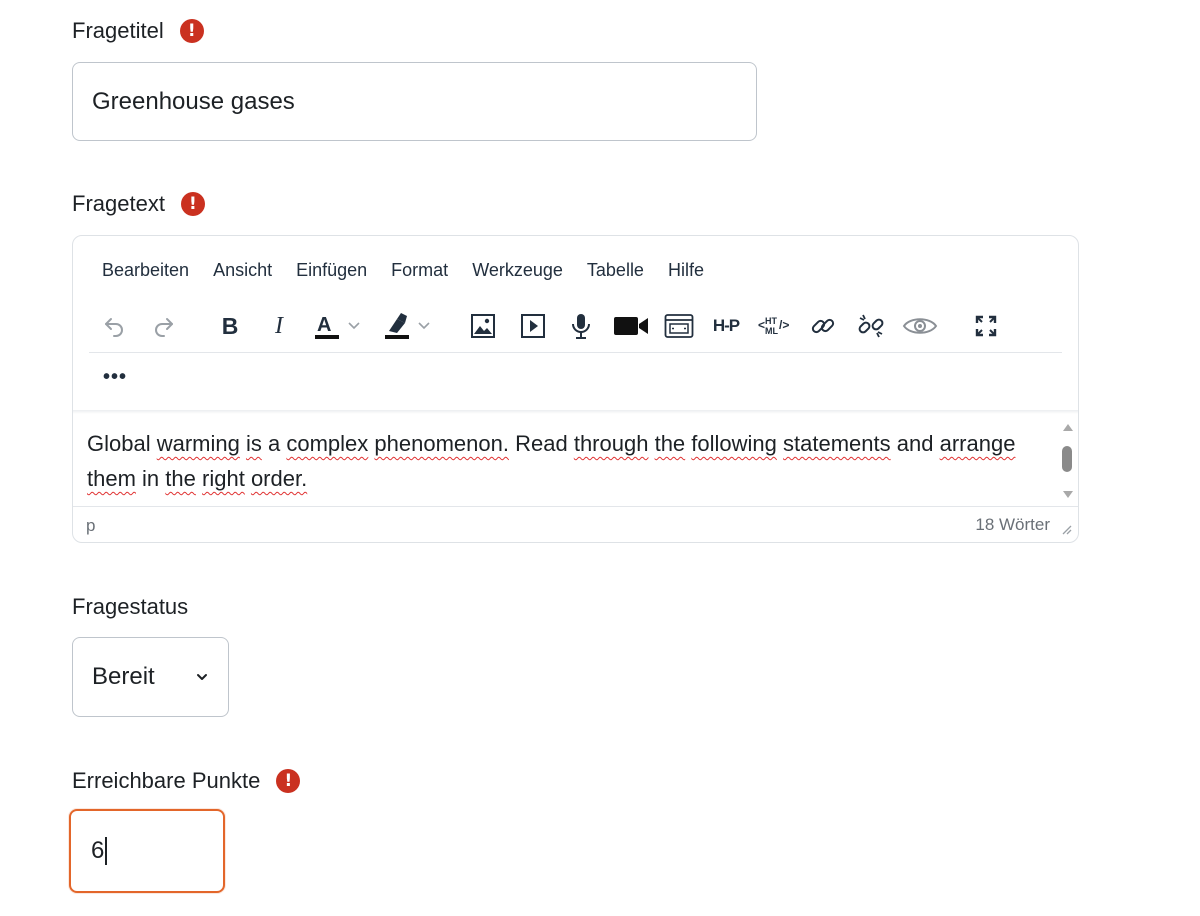 The height and width of the screenshot is (916, 1200). What do you see at coordinates (115, 377) in the screenshot?
I see `more-toolbar-button: •••` at bounding box center [115, 377].